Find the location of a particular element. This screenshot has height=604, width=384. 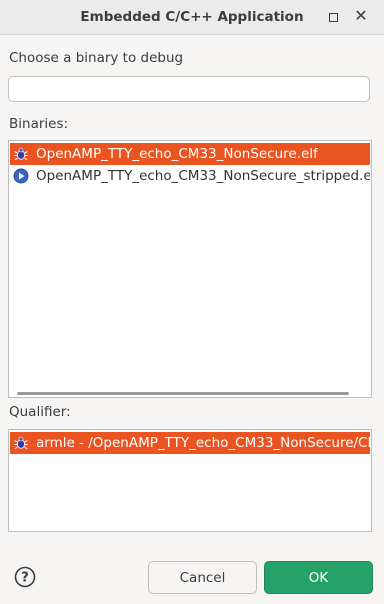

maximize-button is located at coordinates (333, 17).